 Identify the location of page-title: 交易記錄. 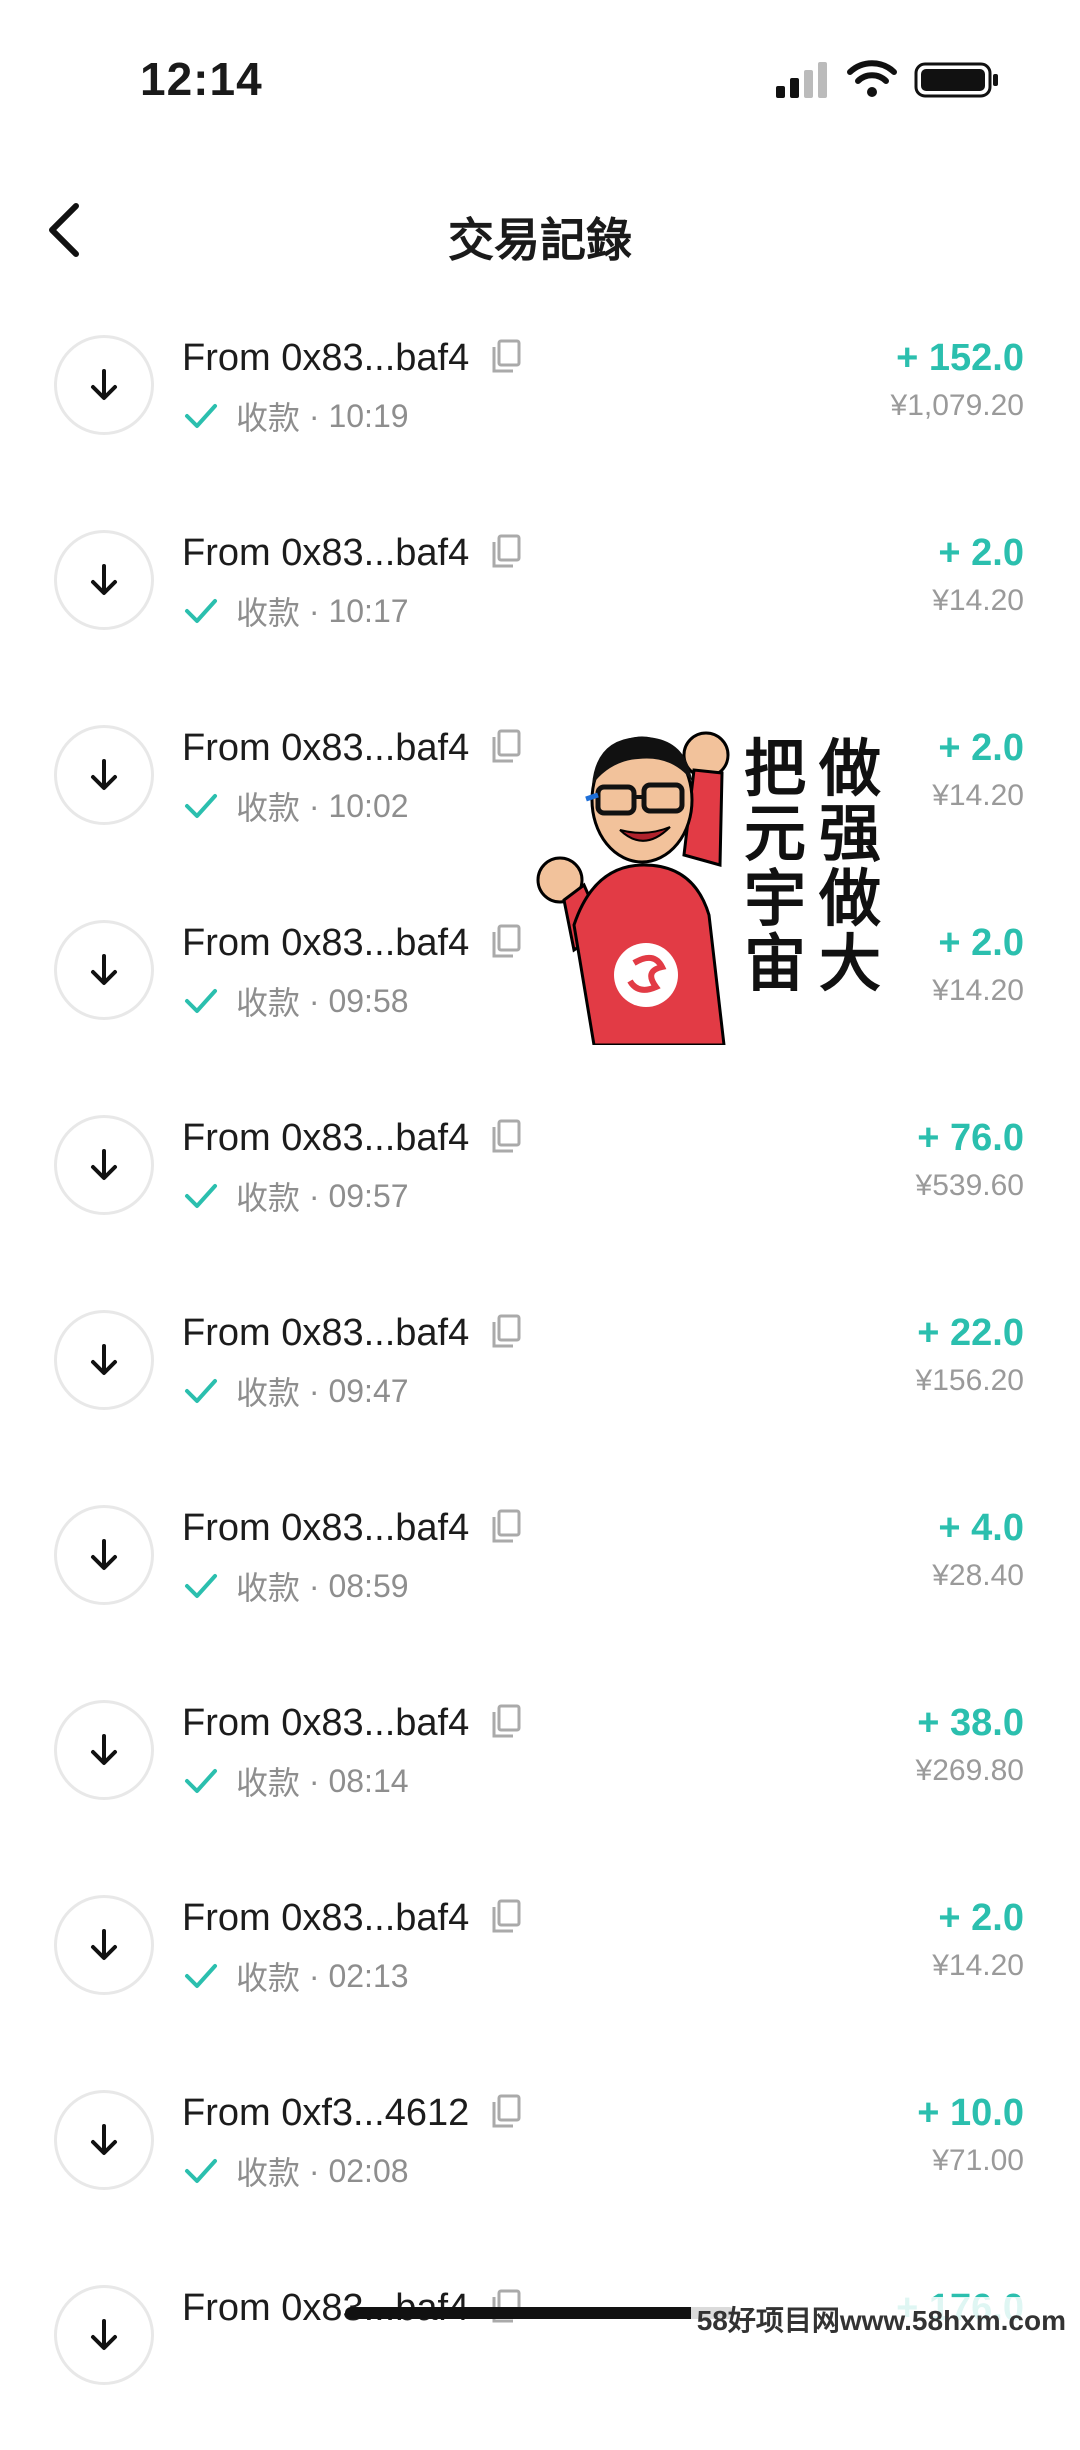
(540, 240).